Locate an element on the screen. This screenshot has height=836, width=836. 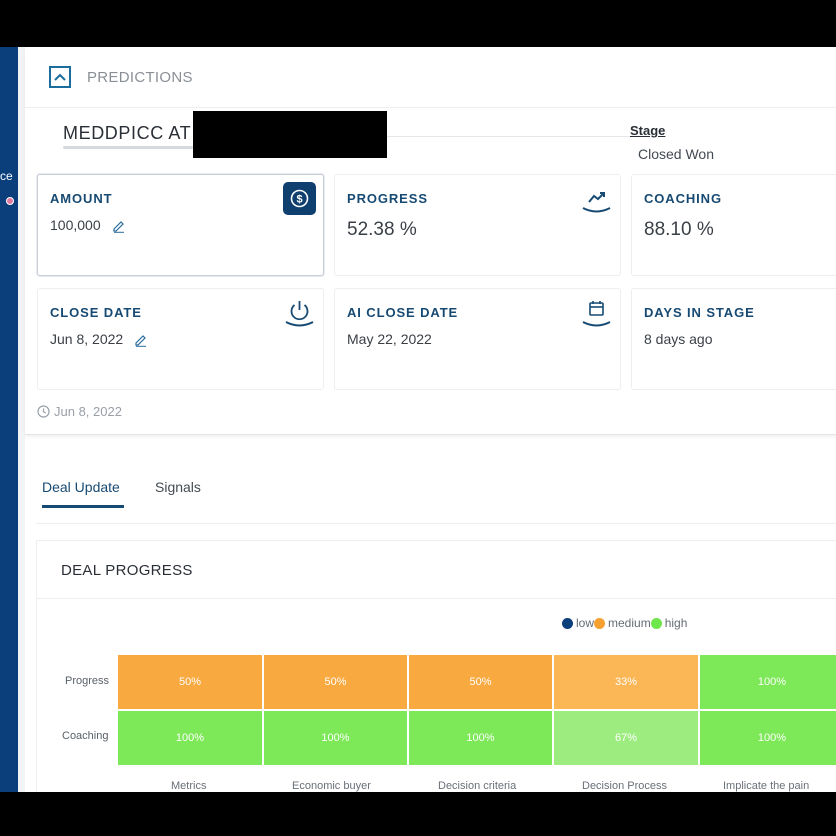
sidebar: ce is located at coordinates (9, 419).